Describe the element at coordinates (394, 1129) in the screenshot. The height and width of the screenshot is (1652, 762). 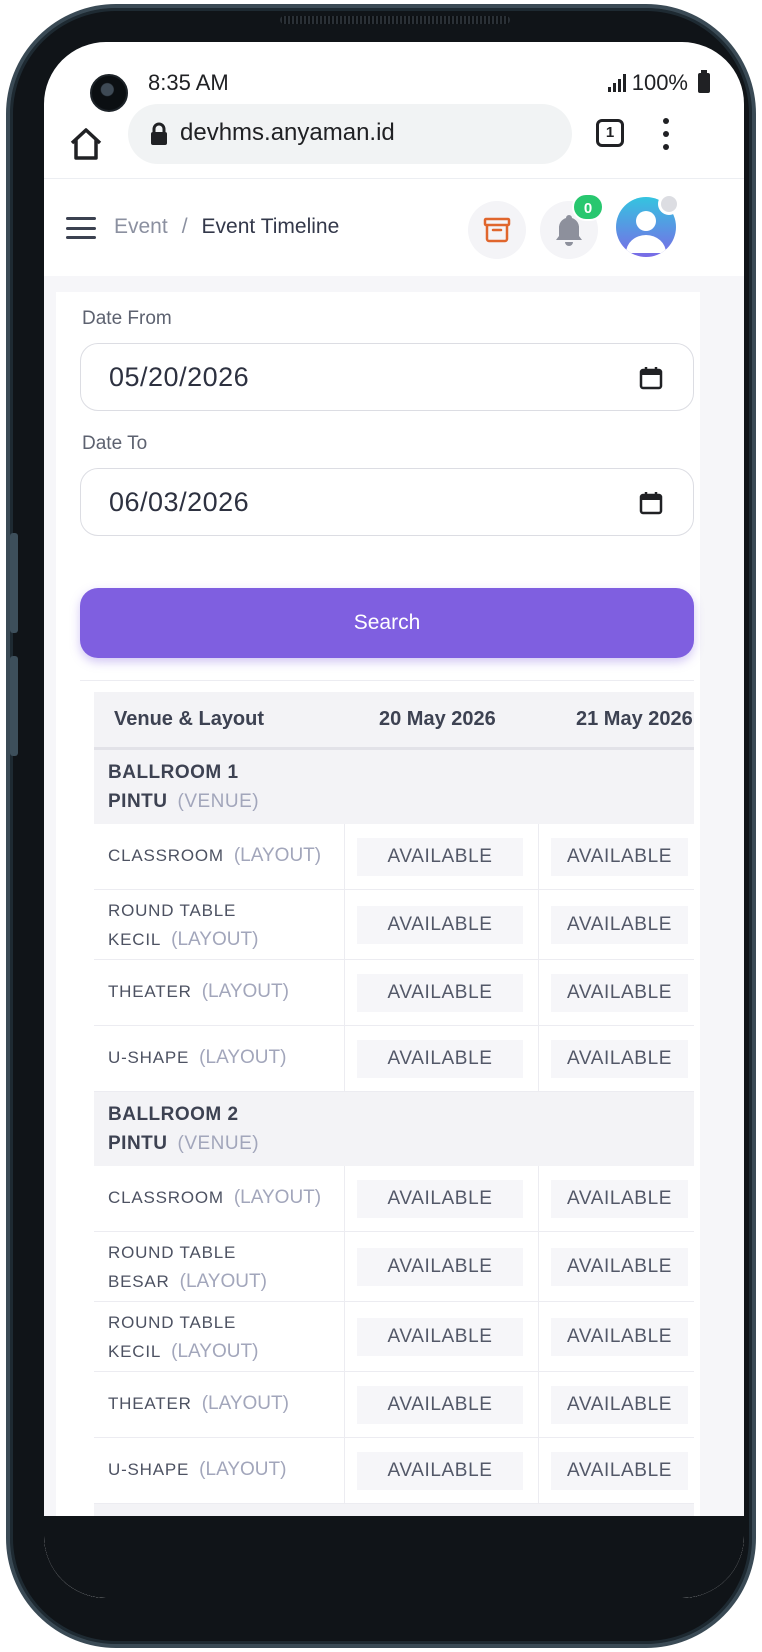
I see `venue-row: BALLROOM 2 PINTU (VENUE)` at that location.